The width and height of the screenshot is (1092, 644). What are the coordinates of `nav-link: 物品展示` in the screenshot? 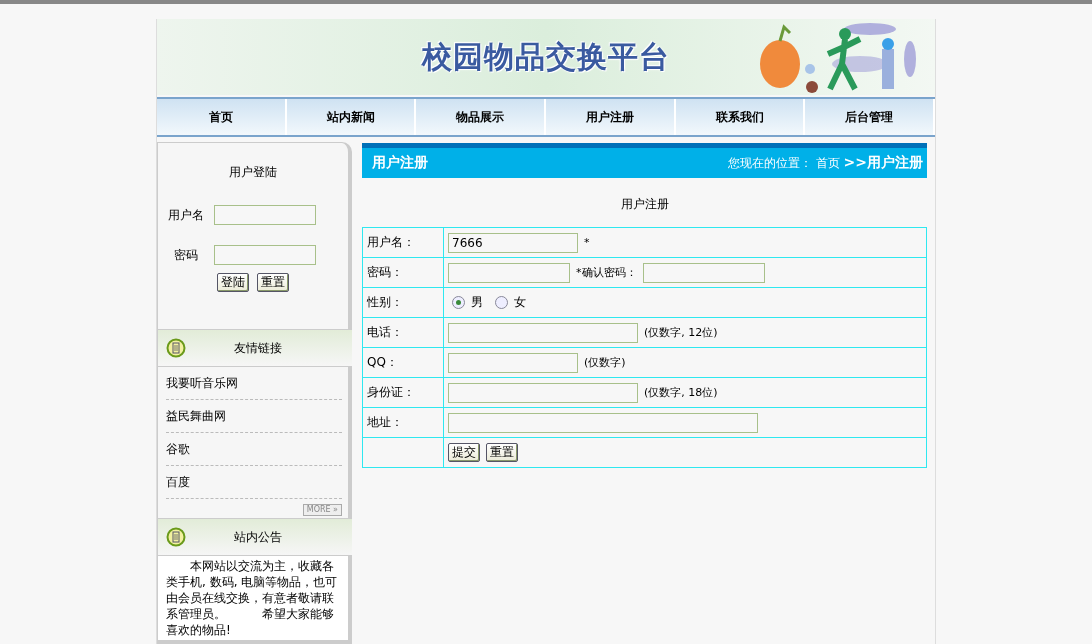 It's located at (481, 117).